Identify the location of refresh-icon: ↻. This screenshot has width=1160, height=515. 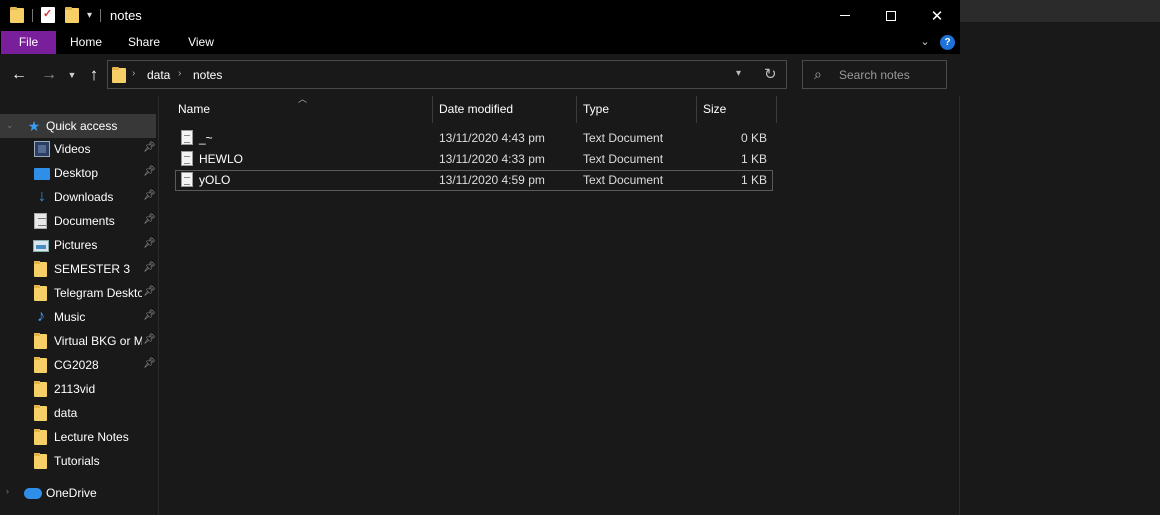
(770, 74).